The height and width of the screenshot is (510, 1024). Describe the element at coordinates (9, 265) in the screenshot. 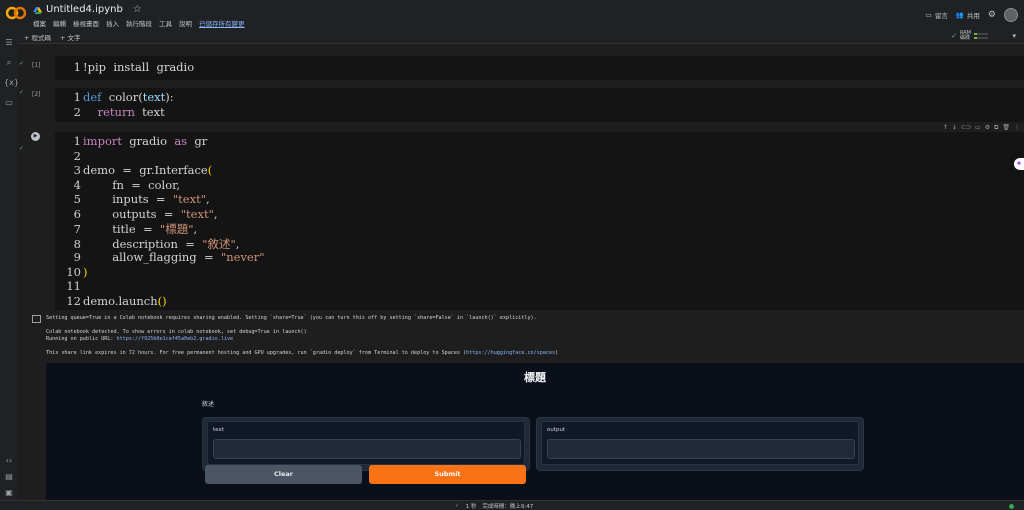

I see `left-rail: ☰ ⌕ {x} ▭ ‹› ▤ ▣` at that location.